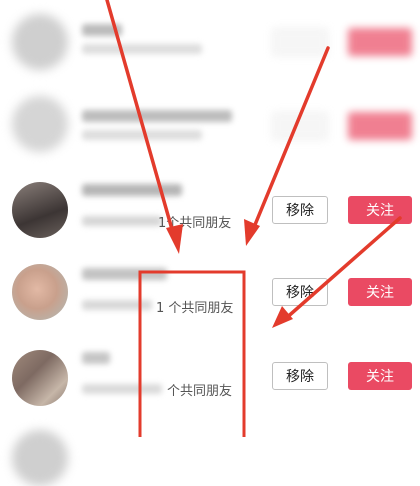  What do you see at coordinates (210, 453) in the screenshot?
I see `list-item` at bounding box center [210, 453].